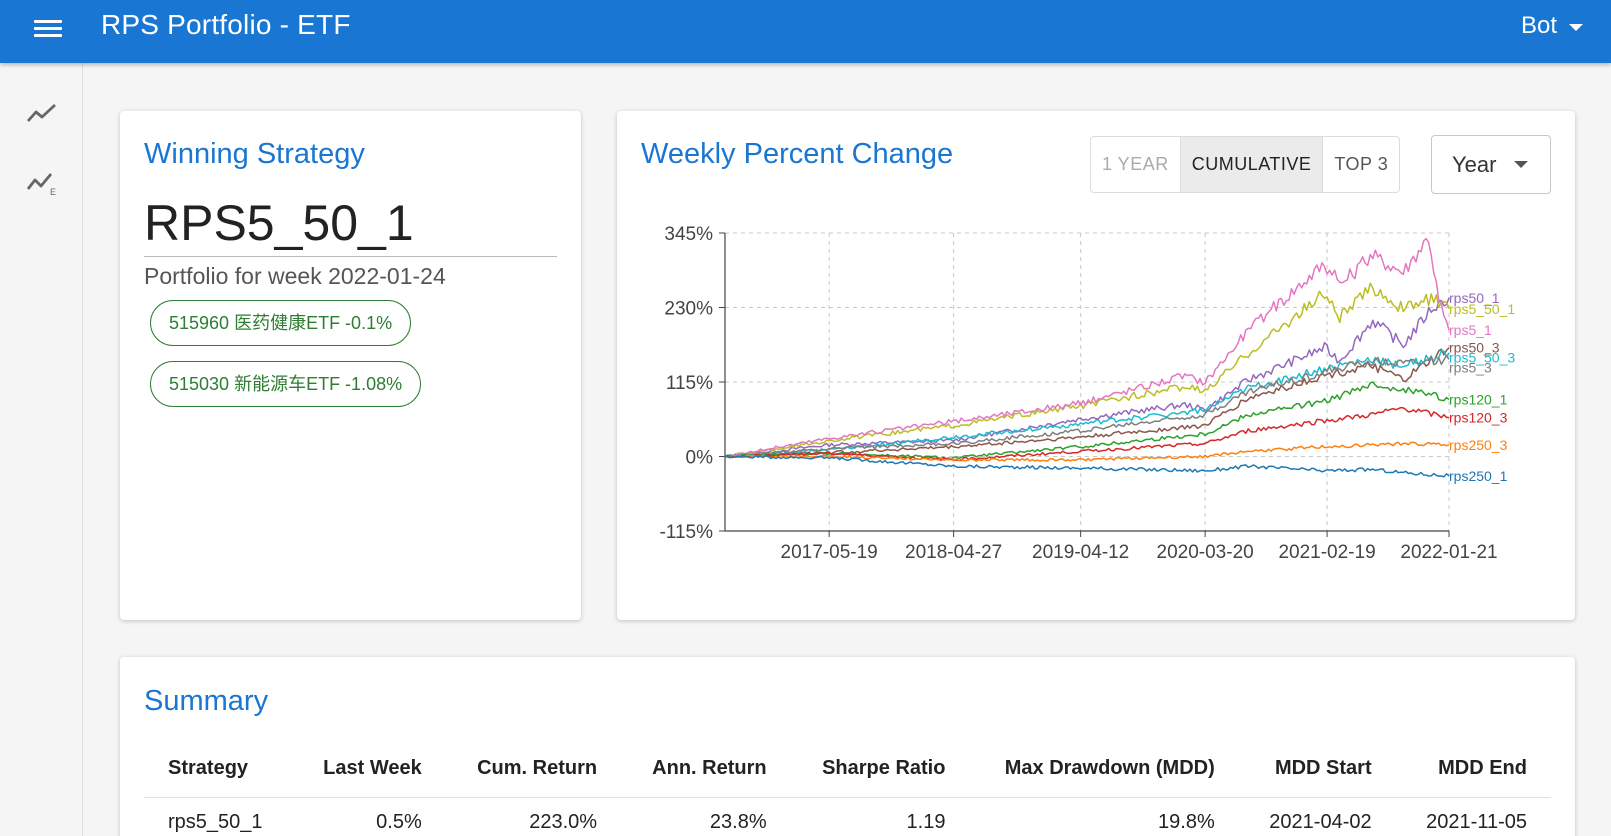  I want to click on user-menu: Bot, so click(1552, 26).